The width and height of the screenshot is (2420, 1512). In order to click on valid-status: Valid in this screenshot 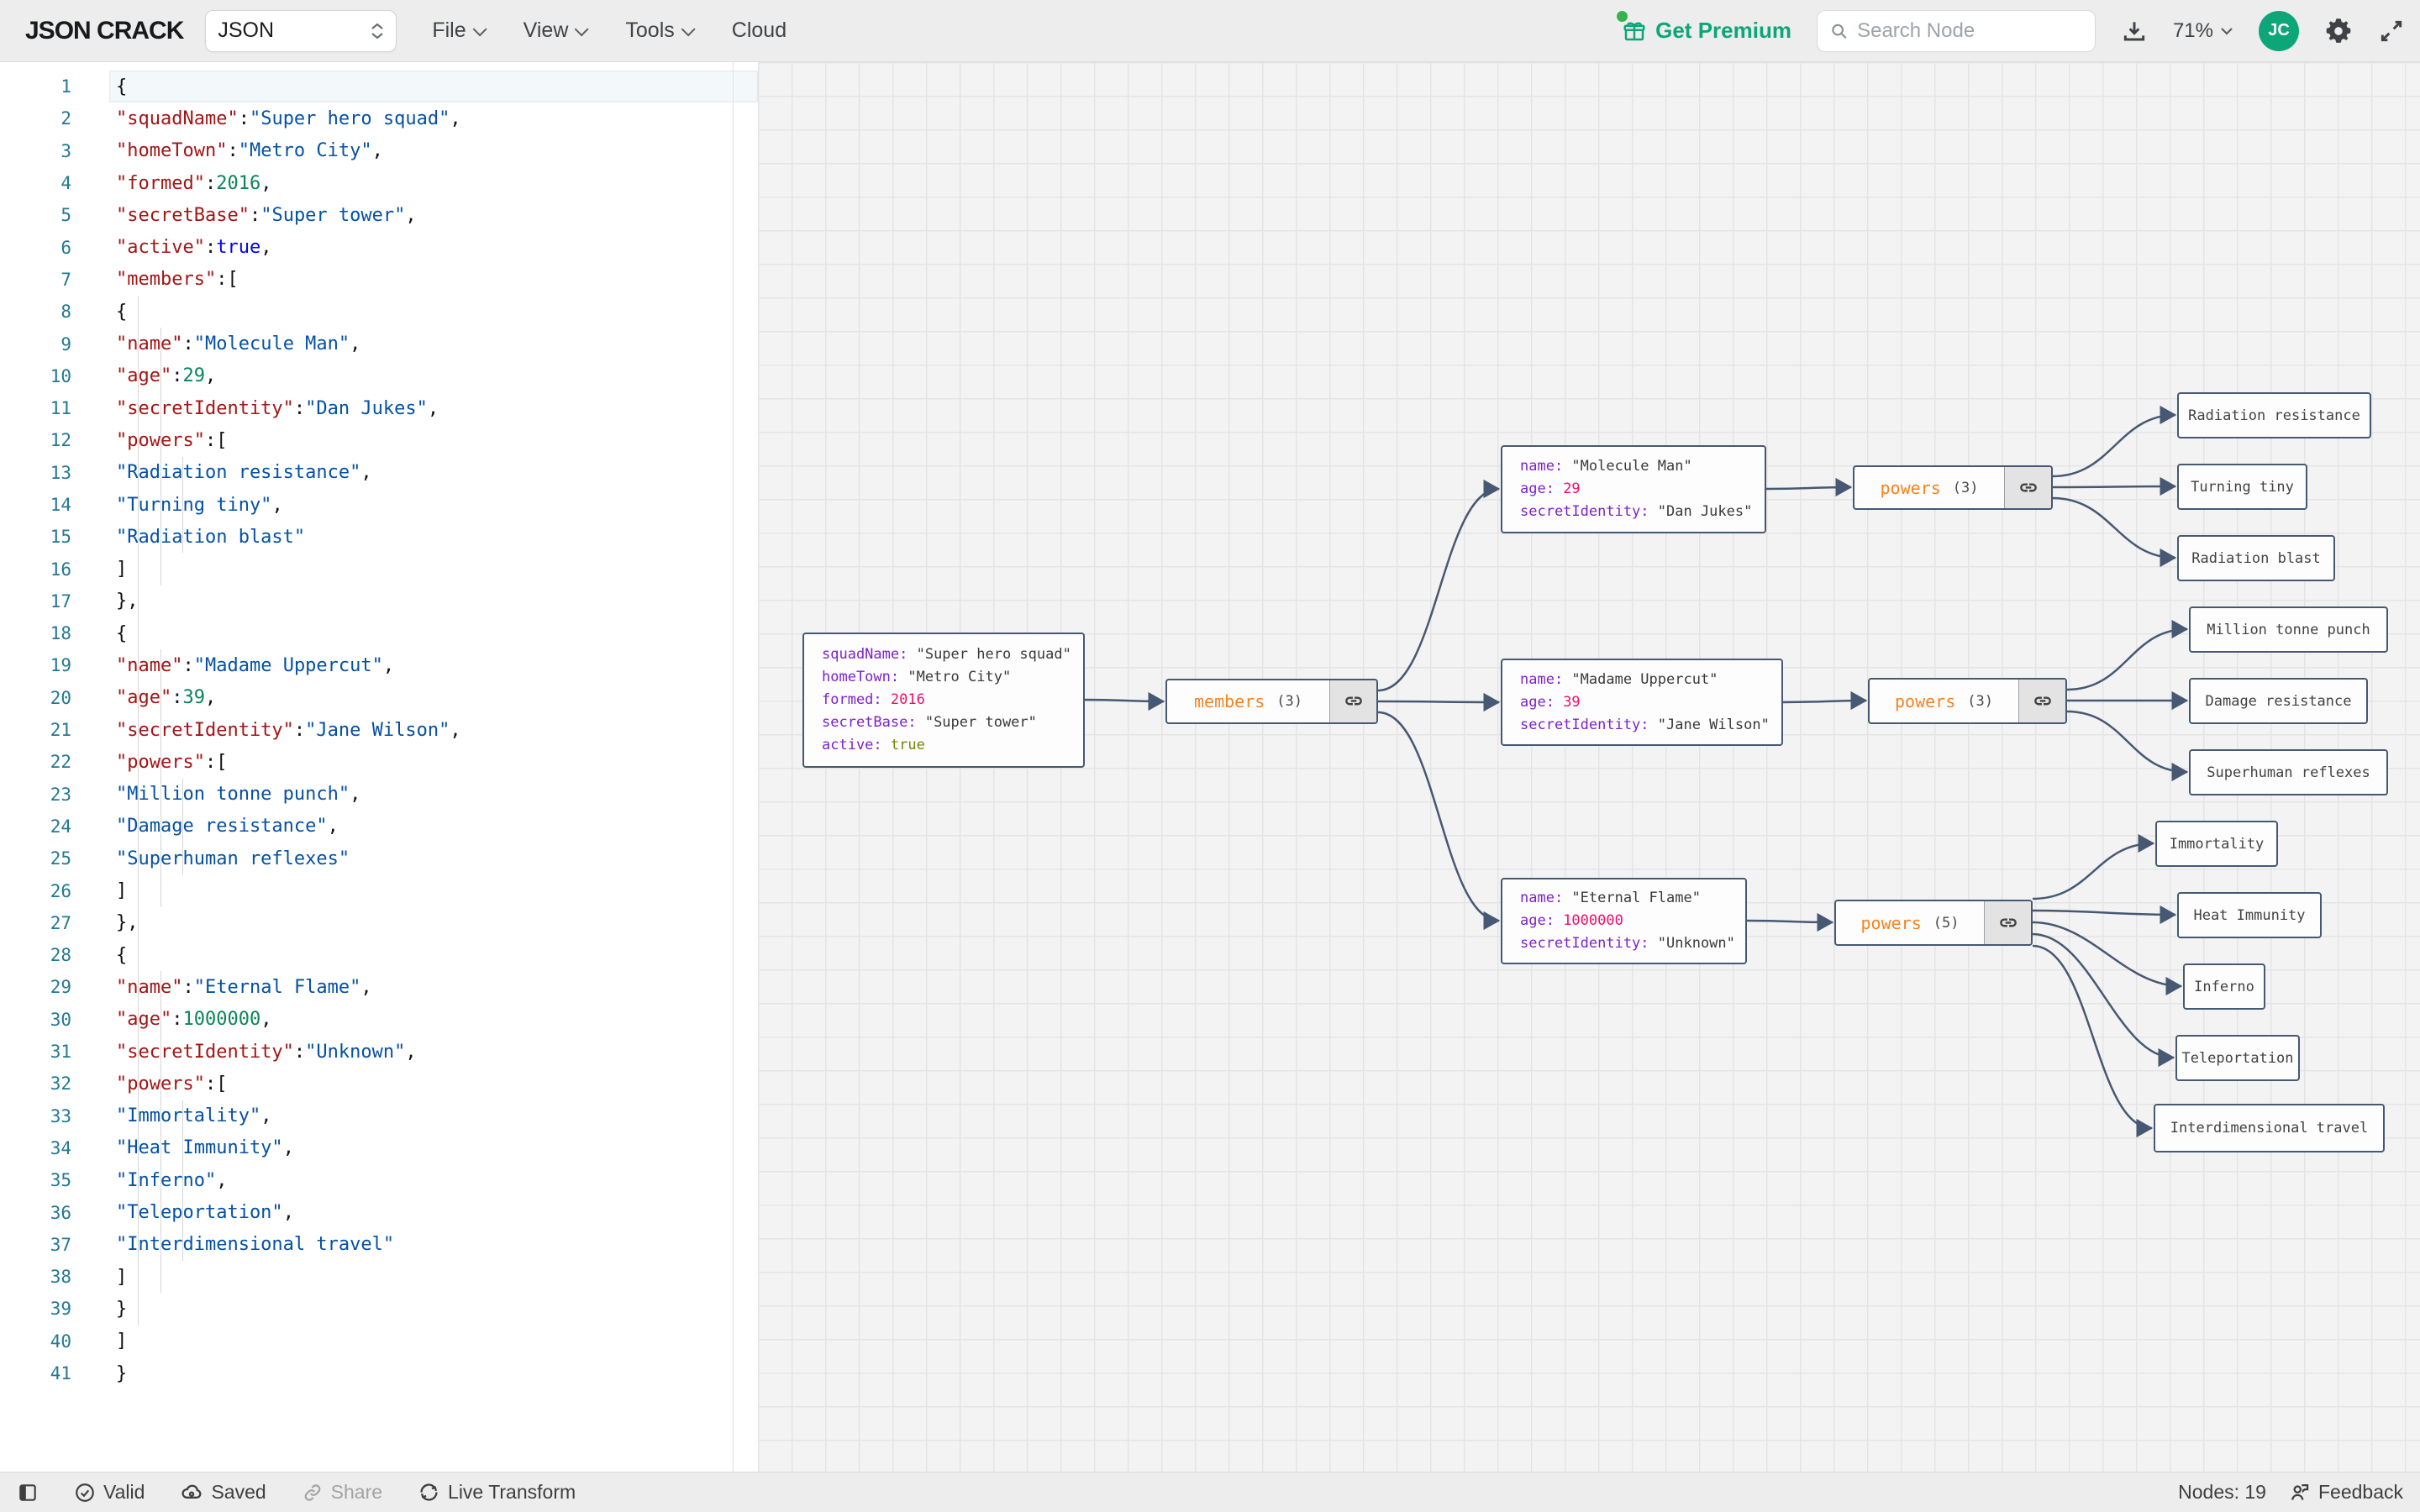, I will do `click(109, 1492)`.